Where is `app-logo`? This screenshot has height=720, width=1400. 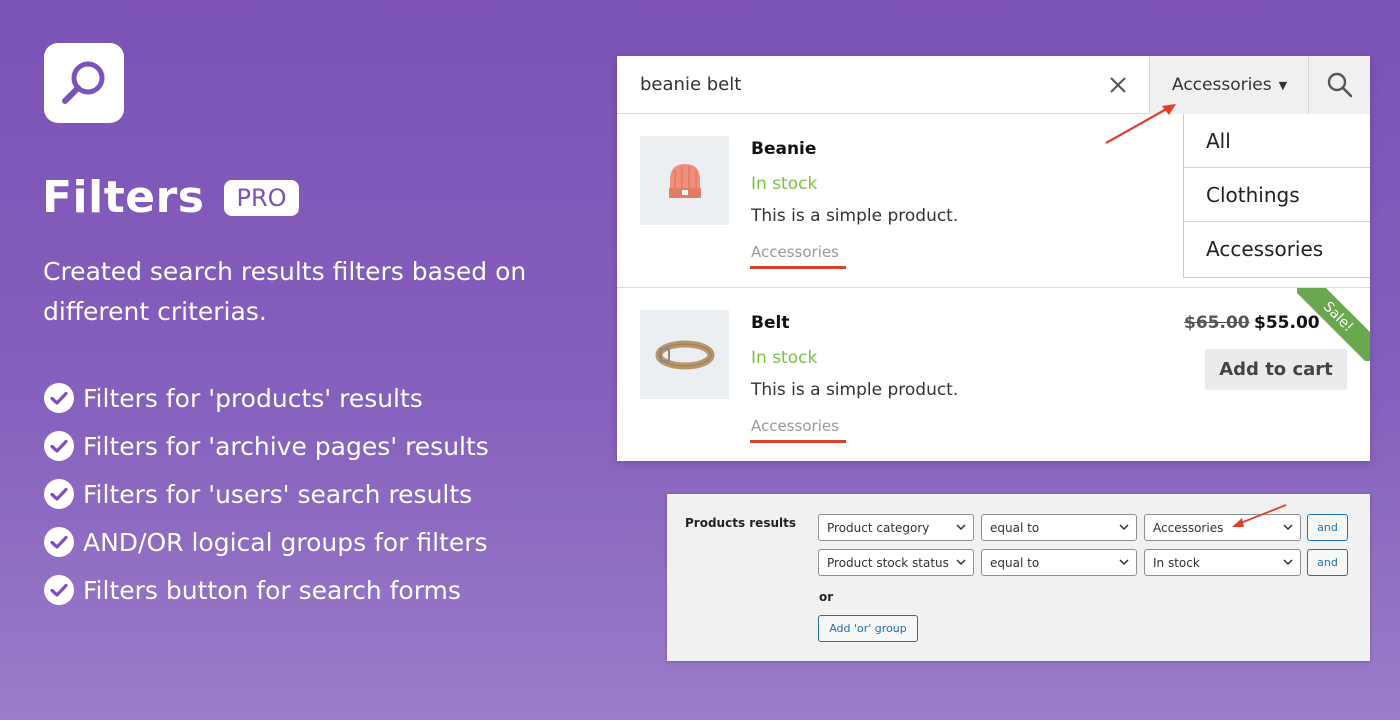
app-logo is located at coordinates (84, 83).